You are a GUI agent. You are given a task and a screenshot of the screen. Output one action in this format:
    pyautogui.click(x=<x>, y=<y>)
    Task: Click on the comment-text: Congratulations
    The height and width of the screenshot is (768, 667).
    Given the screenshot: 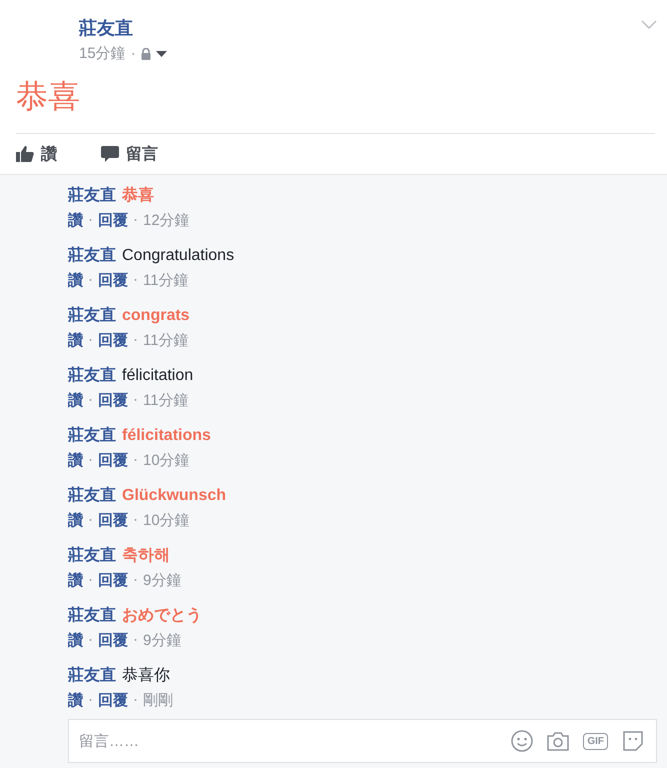 What is the action you would take?
    pyautogui.click(x=178, y=256)
    